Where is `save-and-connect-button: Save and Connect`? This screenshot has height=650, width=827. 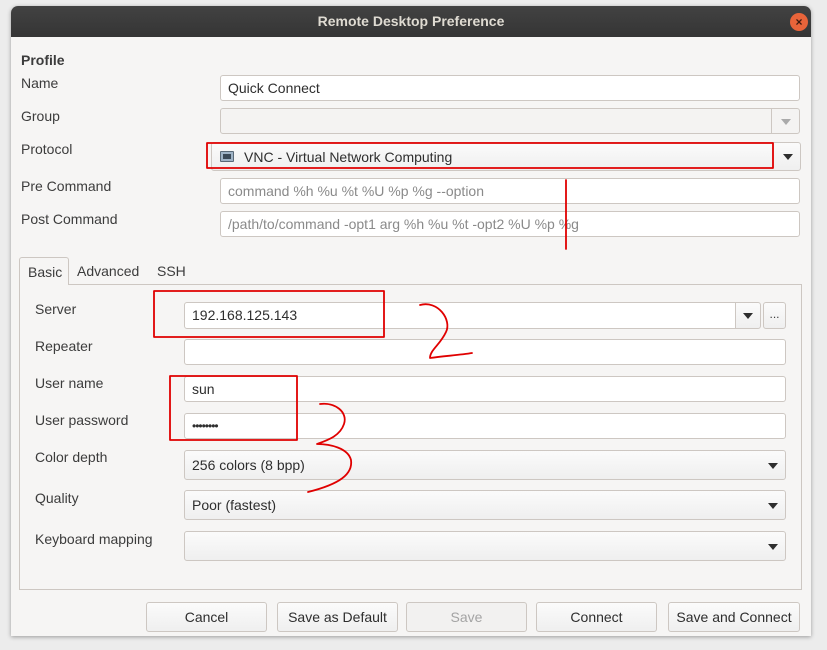 save-and-connect-button: Save and Connect is located at coordinates (734, 617).